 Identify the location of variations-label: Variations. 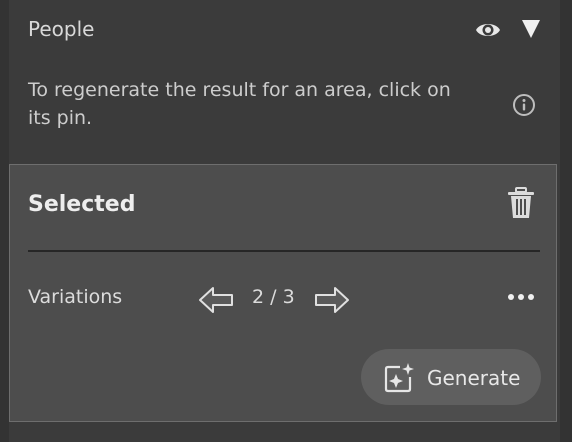
(75, 297).